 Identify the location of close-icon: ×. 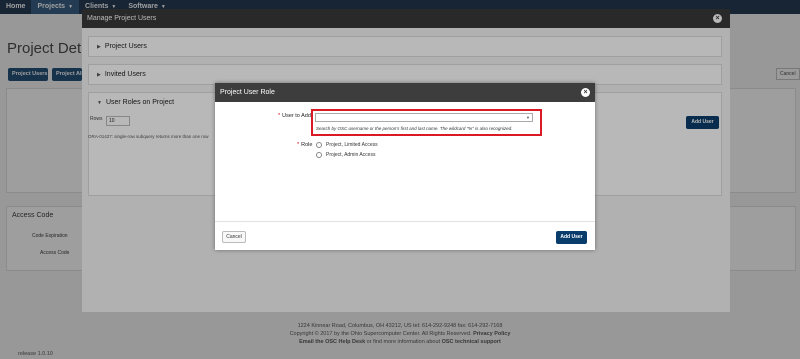
(585, 92).